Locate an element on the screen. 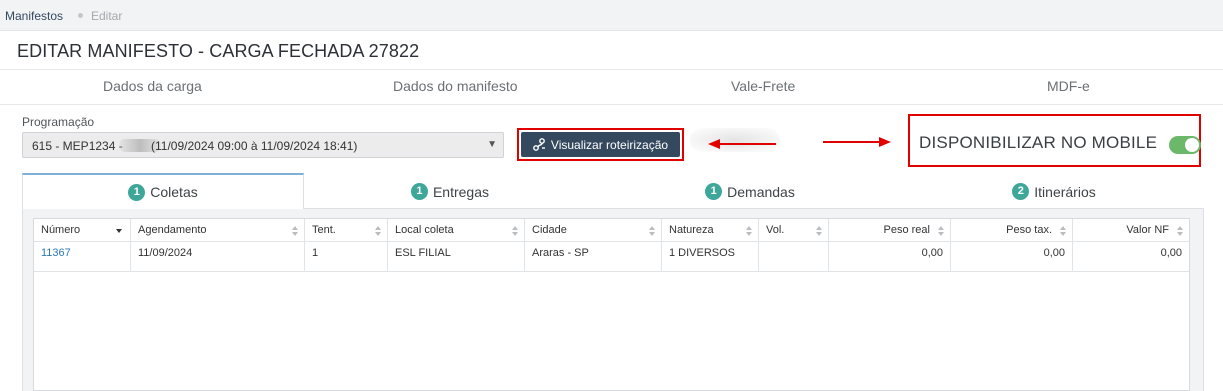 Image resolution: width=1223 pixels, height=391 pixels. tab-demandas-label: Demandas is located at coordinates (761, 191).